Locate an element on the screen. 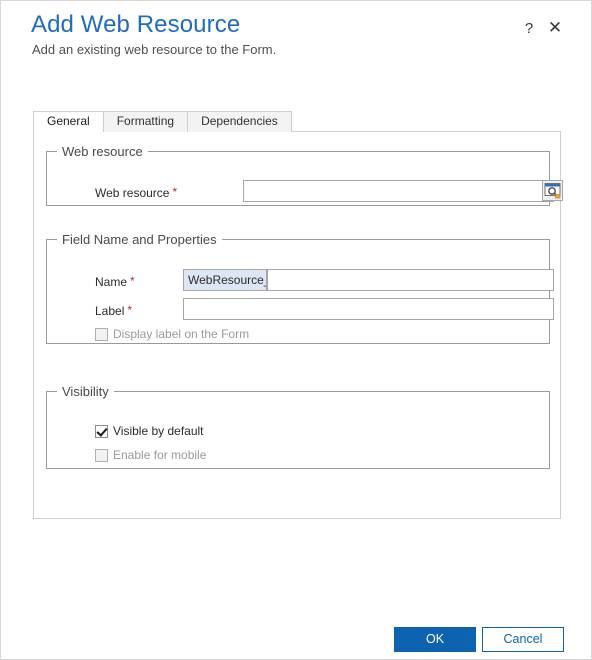 This screenshot has width=592, height=660. name-input is located at coordinates (410, 280).